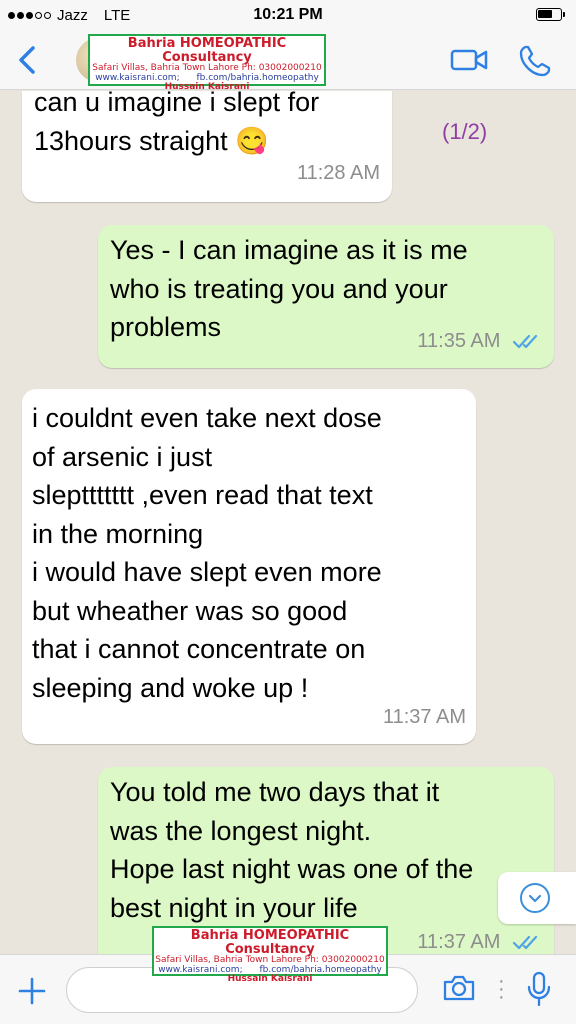  I want to click on camera-button, so click(459, 990).